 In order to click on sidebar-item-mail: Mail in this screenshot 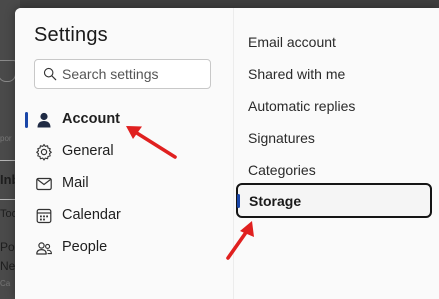, I will do `click(125, 184)`.